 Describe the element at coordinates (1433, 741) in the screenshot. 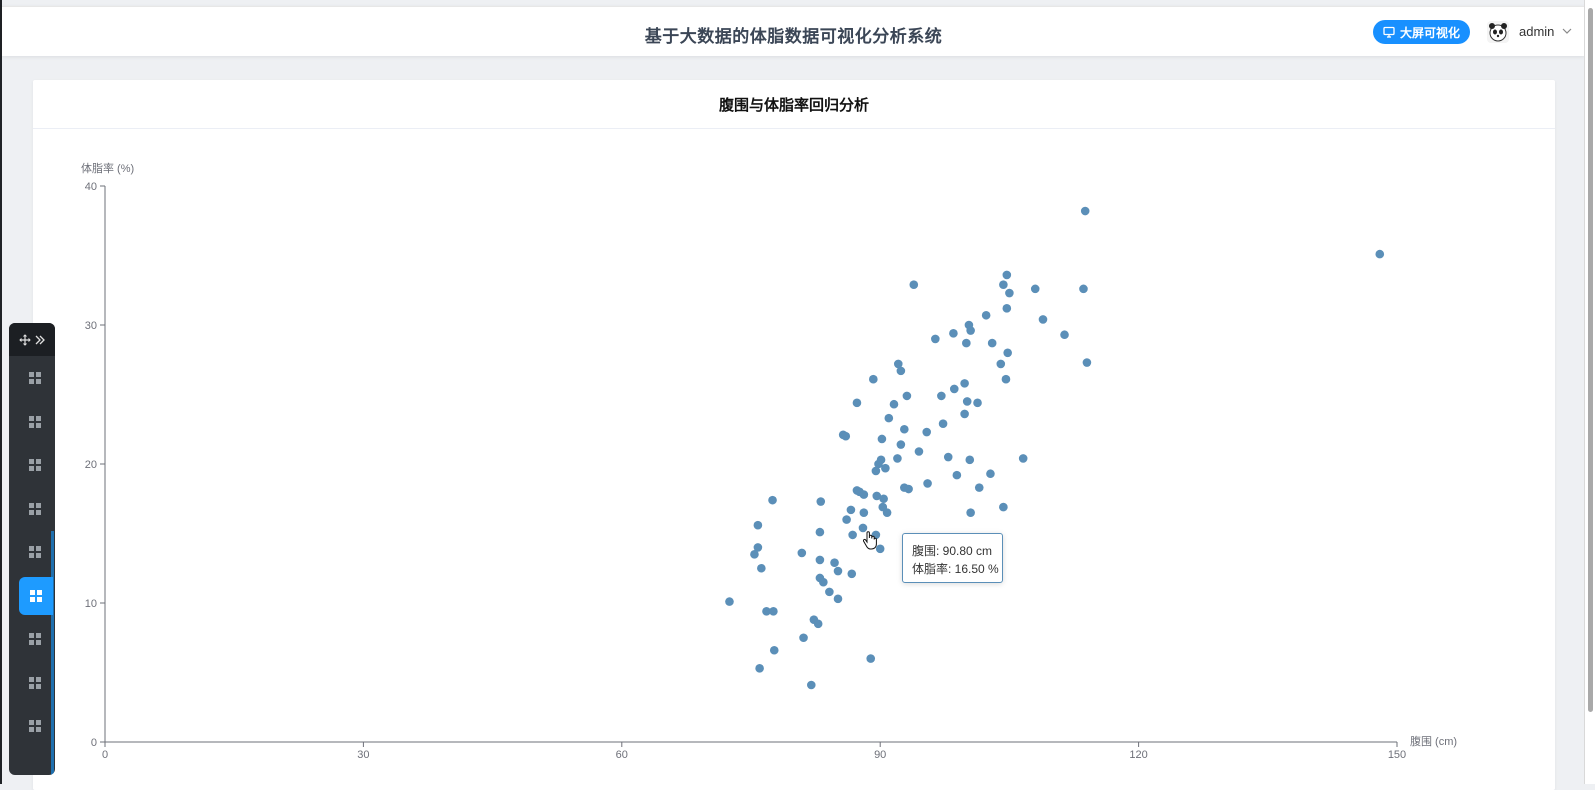

I see `x-axis-label: 腹围 (cm)` at that location.